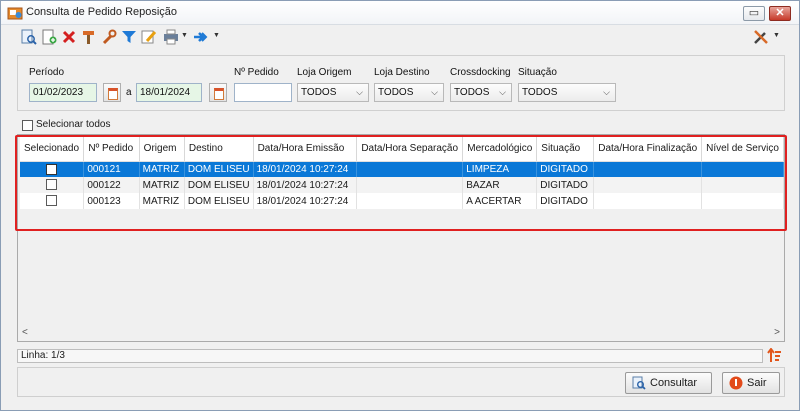  What do you see at coordinates (305, 149) in the screenshot?
I see `column-header-emissao: Data/Hora Emissão` at bounding box center [305, 149].